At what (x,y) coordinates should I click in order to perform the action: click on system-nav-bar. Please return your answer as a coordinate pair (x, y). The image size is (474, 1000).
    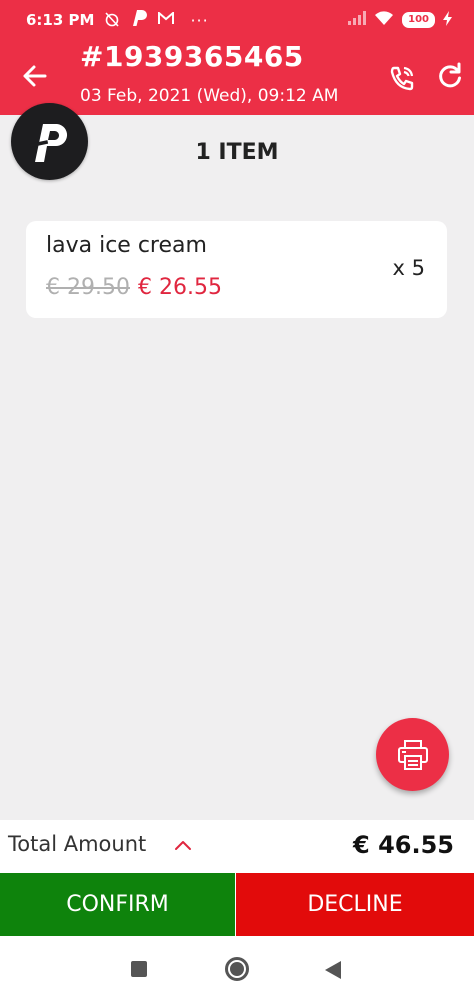
    Looking at the image, I should click on (237, 968).